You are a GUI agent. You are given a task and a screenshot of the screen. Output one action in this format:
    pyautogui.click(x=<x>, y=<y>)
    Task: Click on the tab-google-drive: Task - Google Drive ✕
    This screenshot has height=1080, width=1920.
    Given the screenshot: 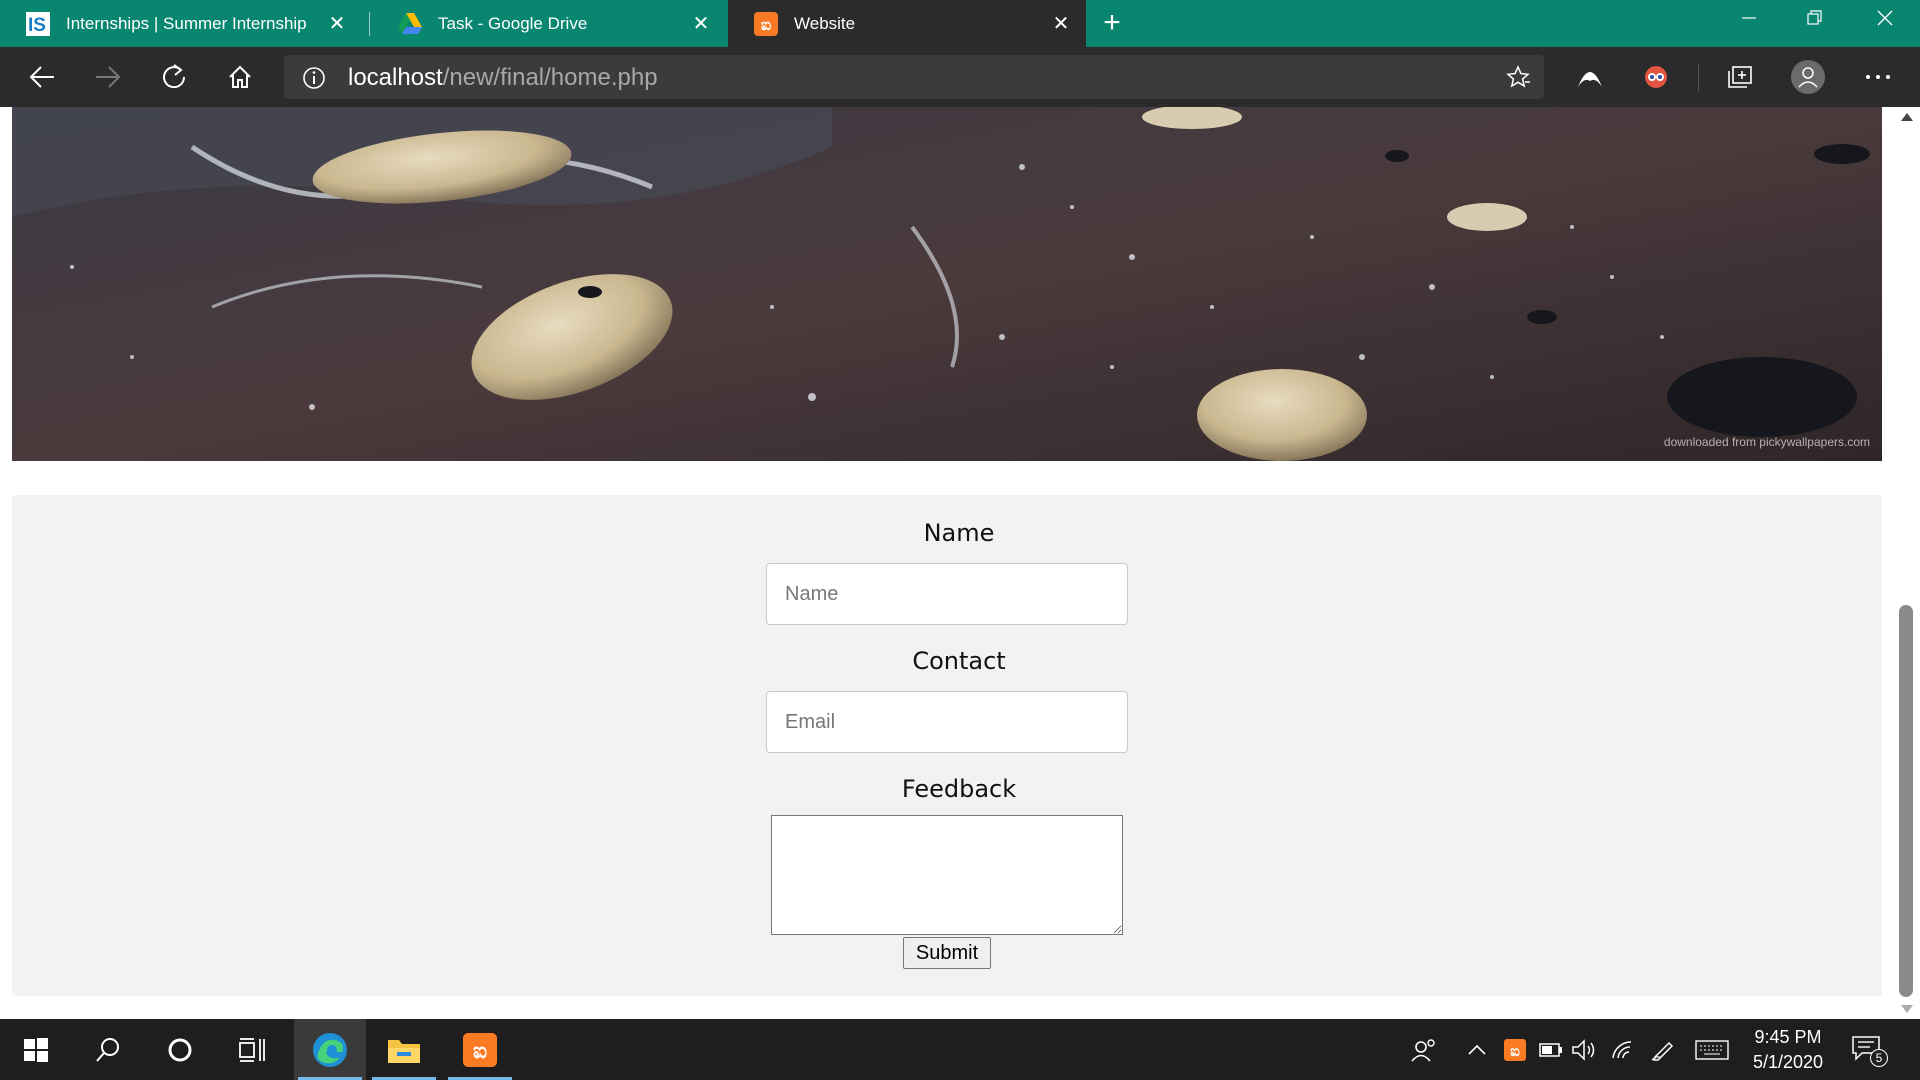 What is the action you would take?
    pyautogui.click(x=549, y=23)
    